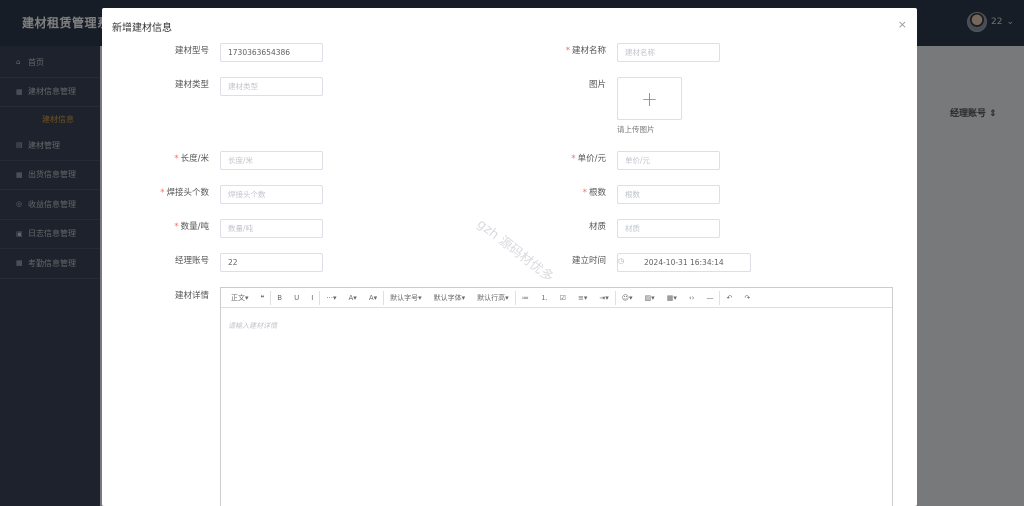 This screenshot has height=506, width=1024. I want to click on close-icon: ×, so click(902, 24).